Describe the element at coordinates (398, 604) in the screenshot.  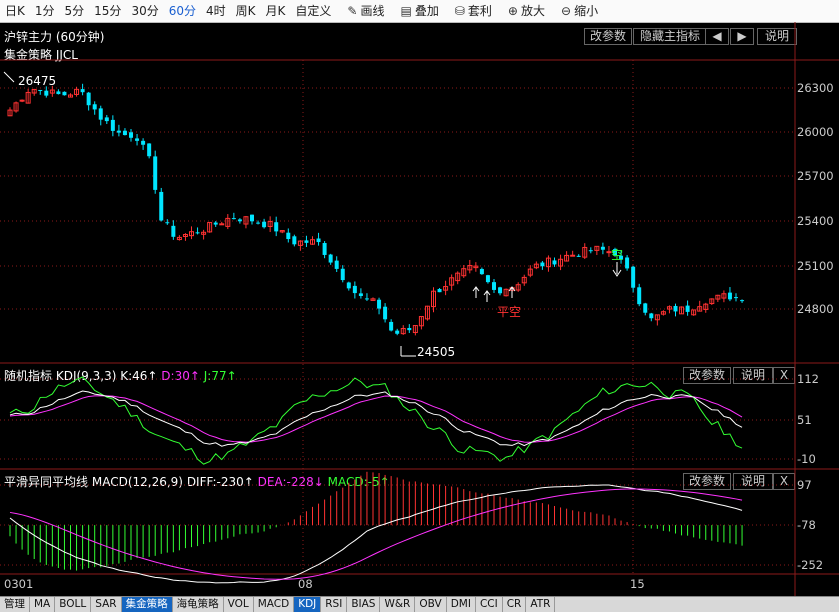
I see `tab-W&R: W&R` at that location.